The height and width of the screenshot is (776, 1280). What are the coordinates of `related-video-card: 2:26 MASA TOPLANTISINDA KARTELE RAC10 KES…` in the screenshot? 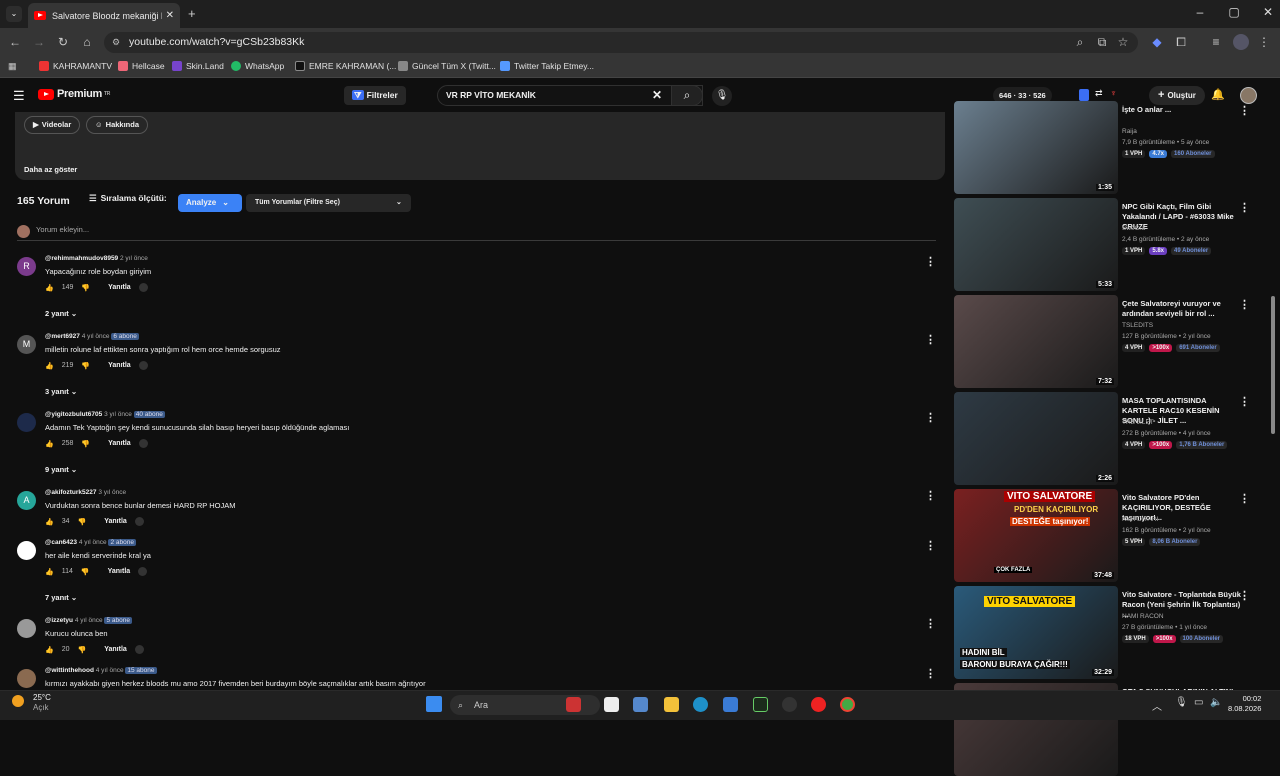 It's located at (1104, 438).